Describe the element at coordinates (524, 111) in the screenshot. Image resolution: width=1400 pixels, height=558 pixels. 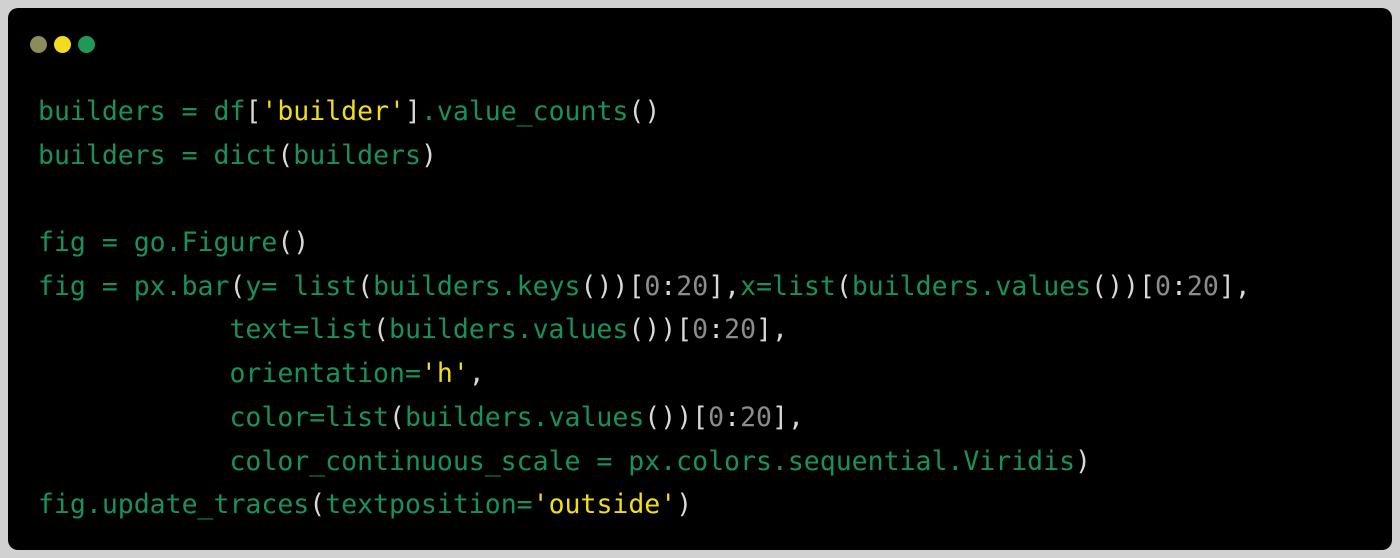
I see `code-token: .value_counts` at that location.